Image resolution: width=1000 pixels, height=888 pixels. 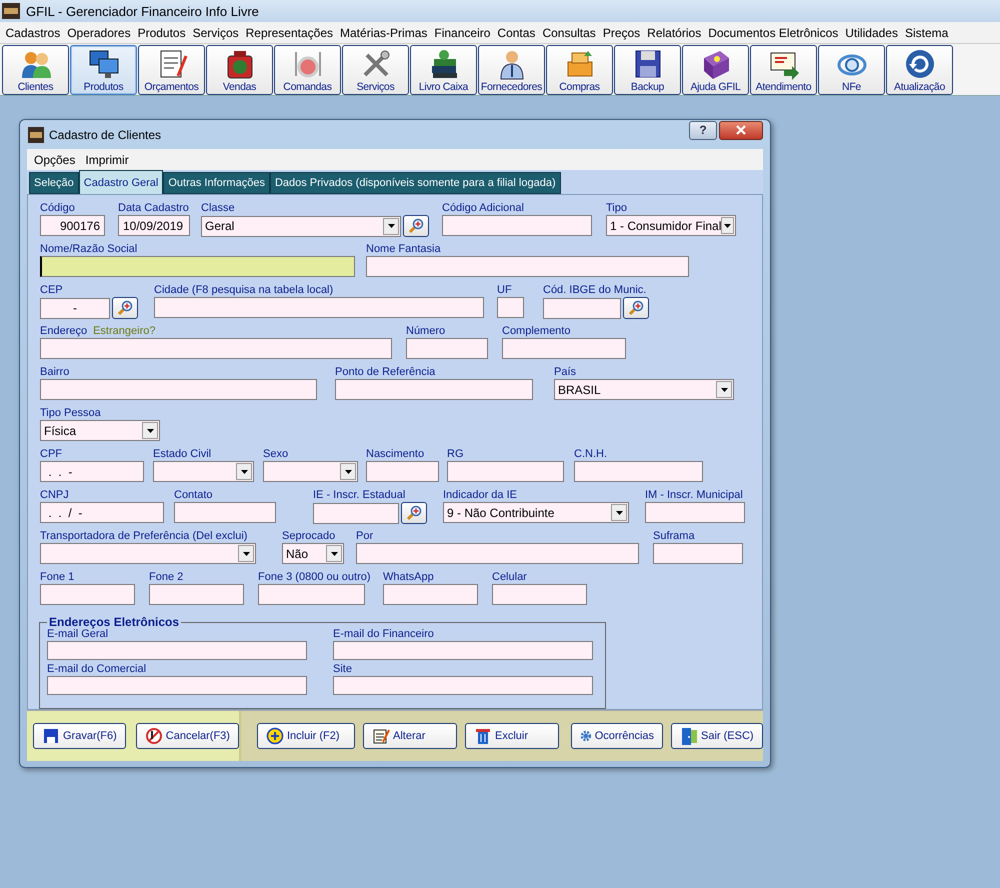 I want to click on menu-item: Contas, so click(x=516, y=33).